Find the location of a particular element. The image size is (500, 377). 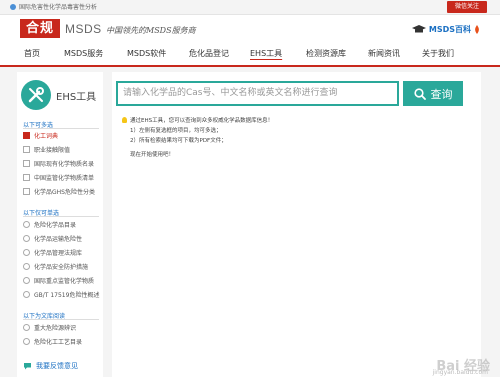

search-button: 查询 is located at coordinates (433, 93).